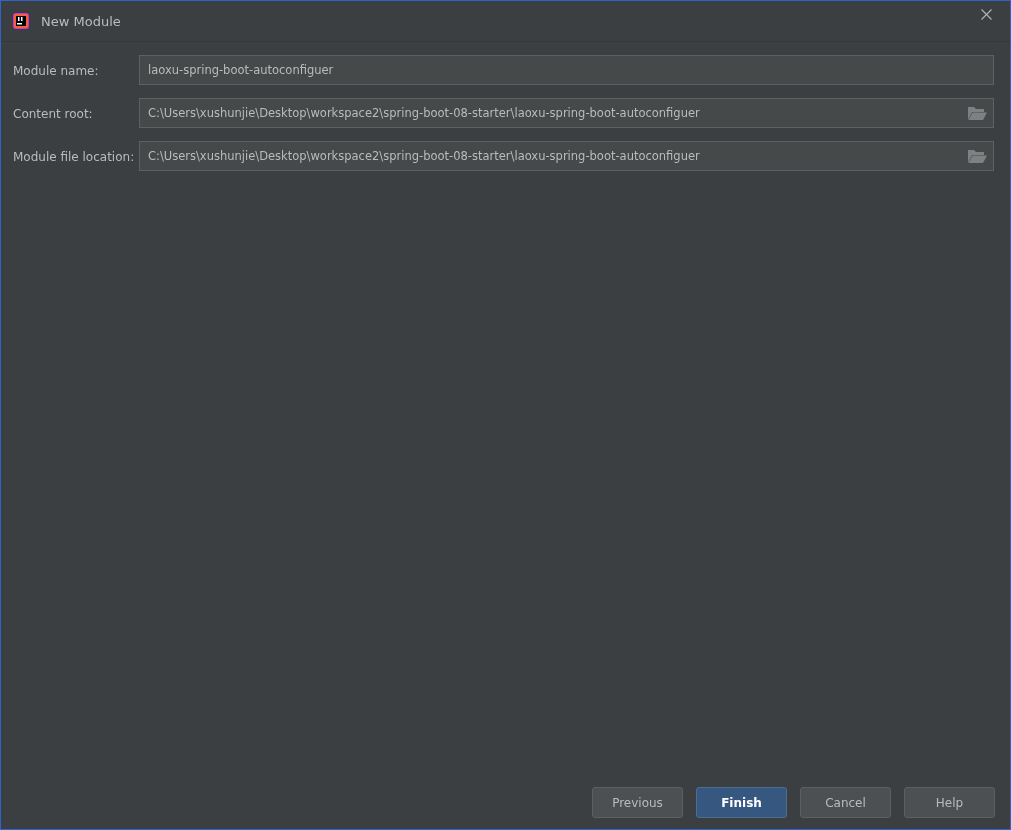  What do you see at coordinates (21, 21) in the screenshot?
I see `app-logo-icon` at bounding box center [21, 21].